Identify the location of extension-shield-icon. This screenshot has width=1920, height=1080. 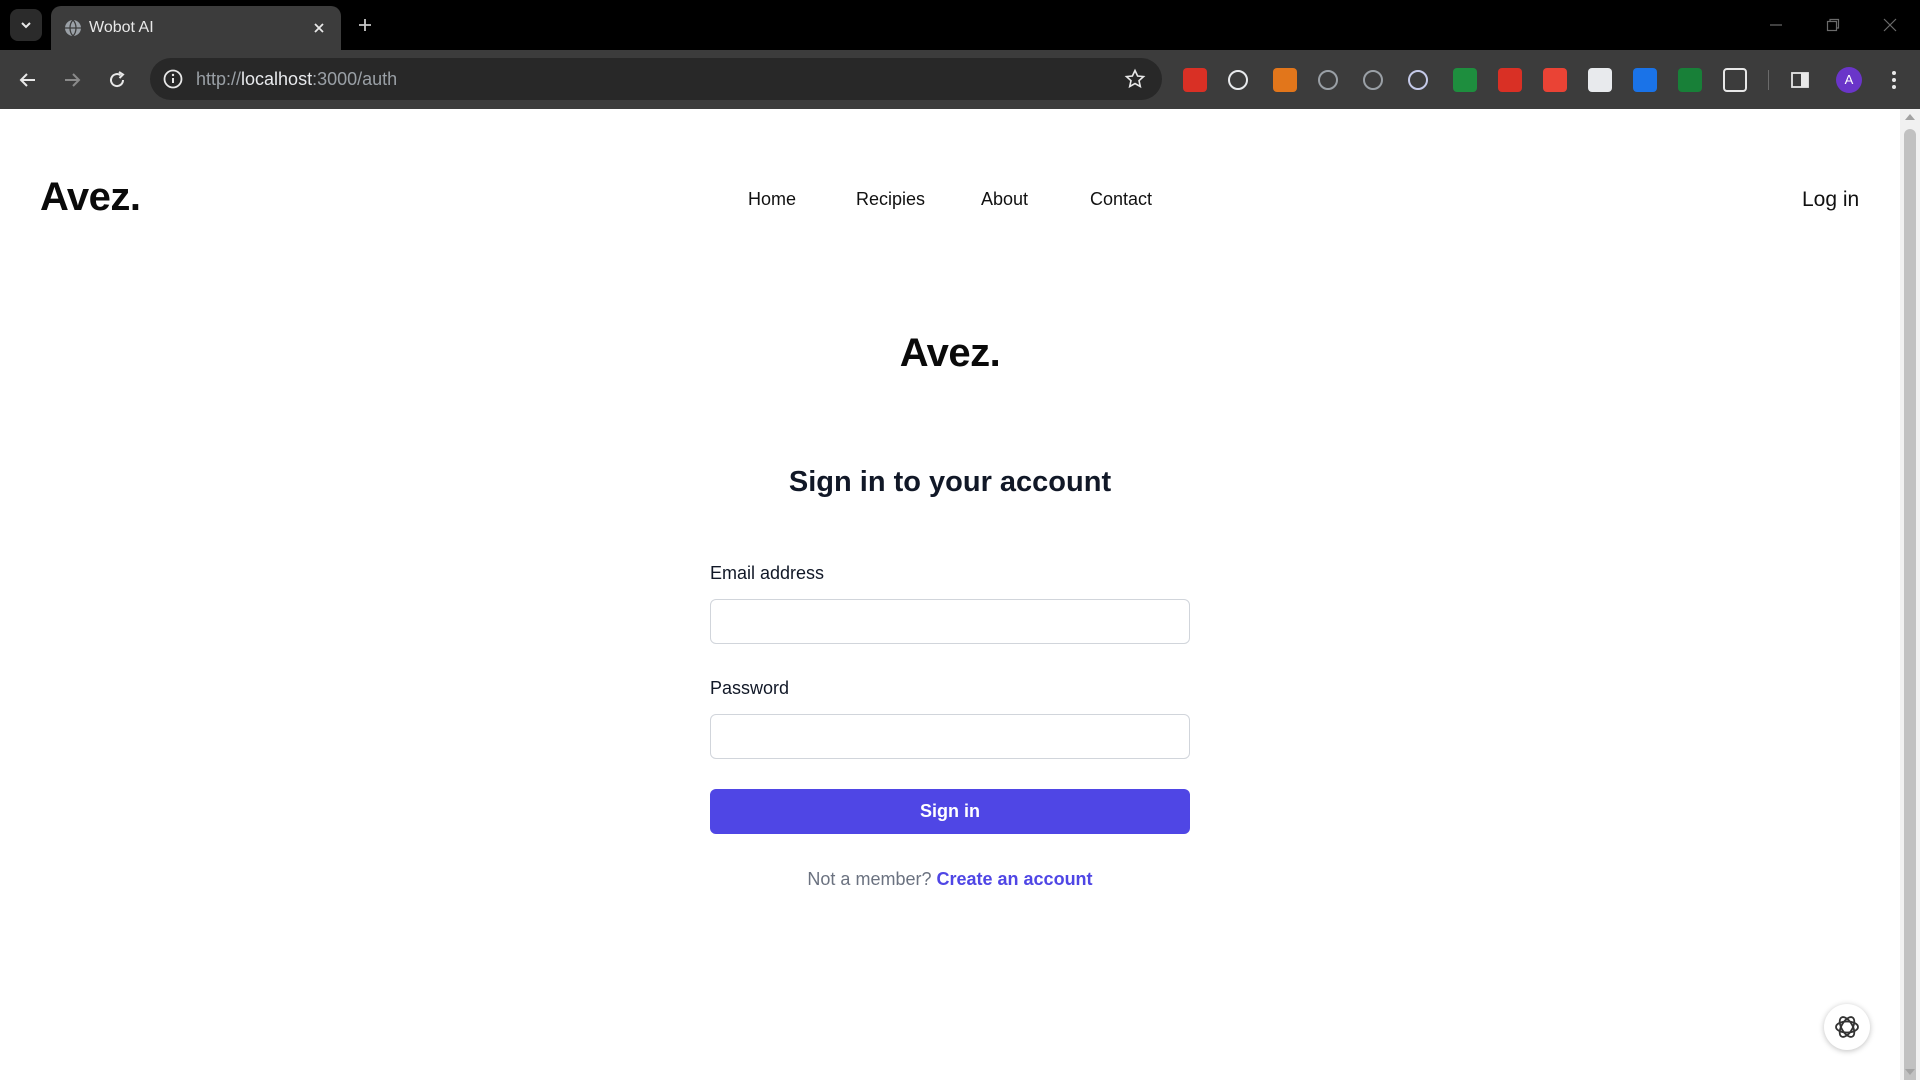
(1418, 80).